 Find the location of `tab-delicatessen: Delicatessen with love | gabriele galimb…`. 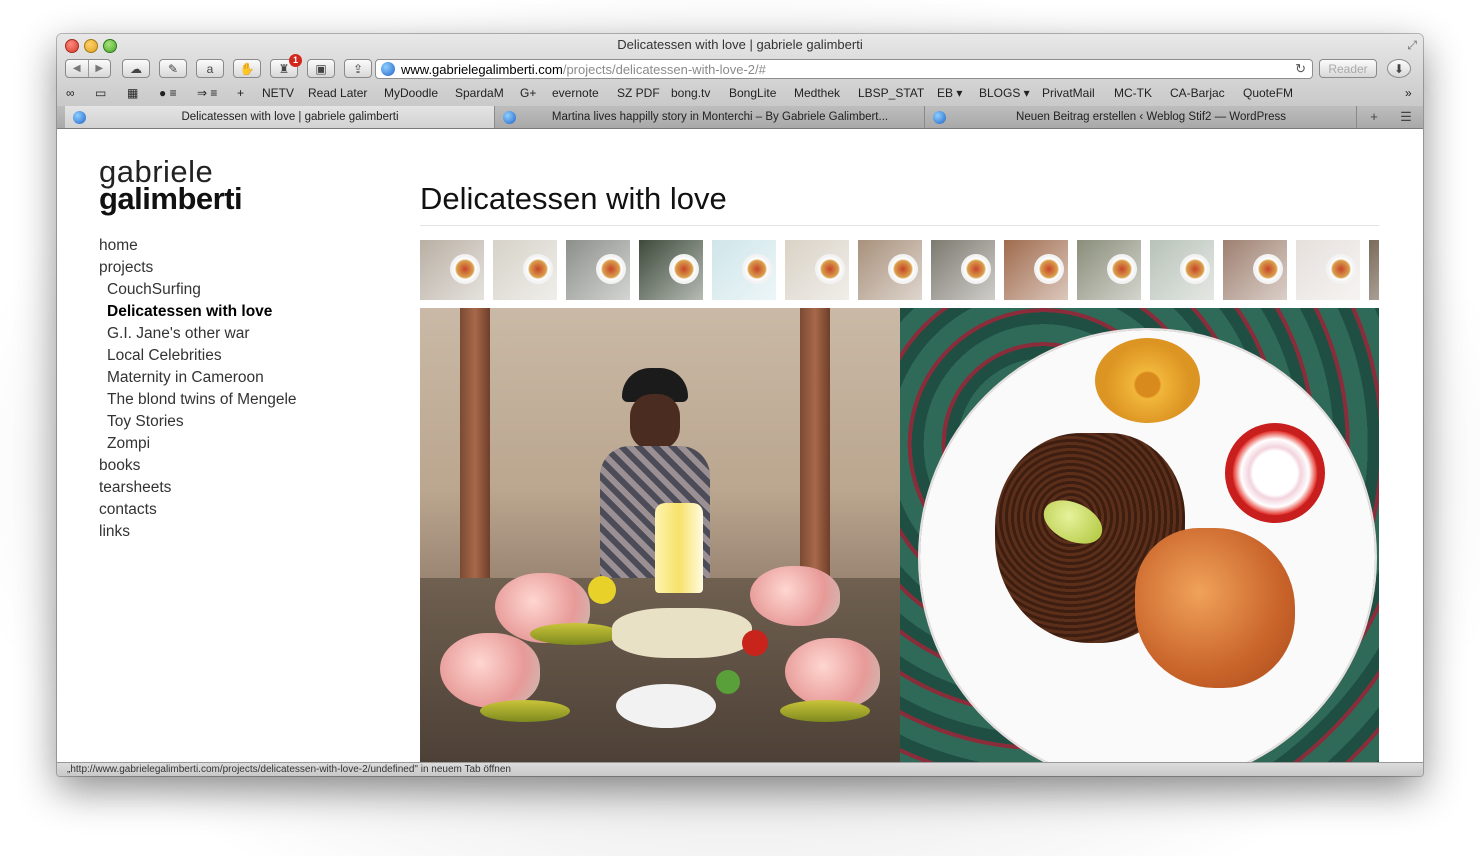

tab-delicatessen: Delicatessen with love | gabriele galimb… is located at coordinates (280, 117).